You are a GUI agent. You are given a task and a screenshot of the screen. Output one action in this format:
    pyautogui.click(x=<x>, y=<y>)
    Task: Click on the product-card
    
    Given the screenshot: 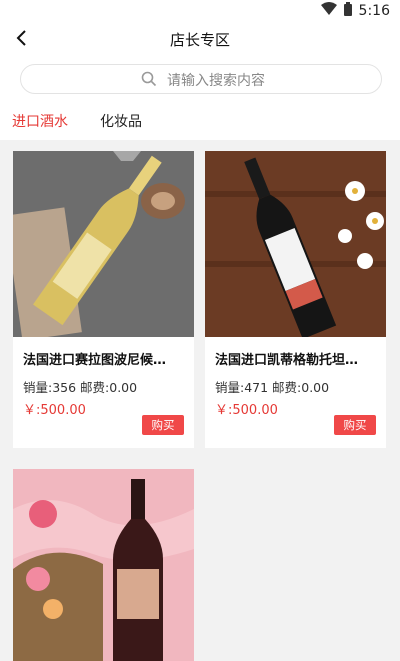 What is the action you would take?
    pyautogui.click(x=103, y=565)
    